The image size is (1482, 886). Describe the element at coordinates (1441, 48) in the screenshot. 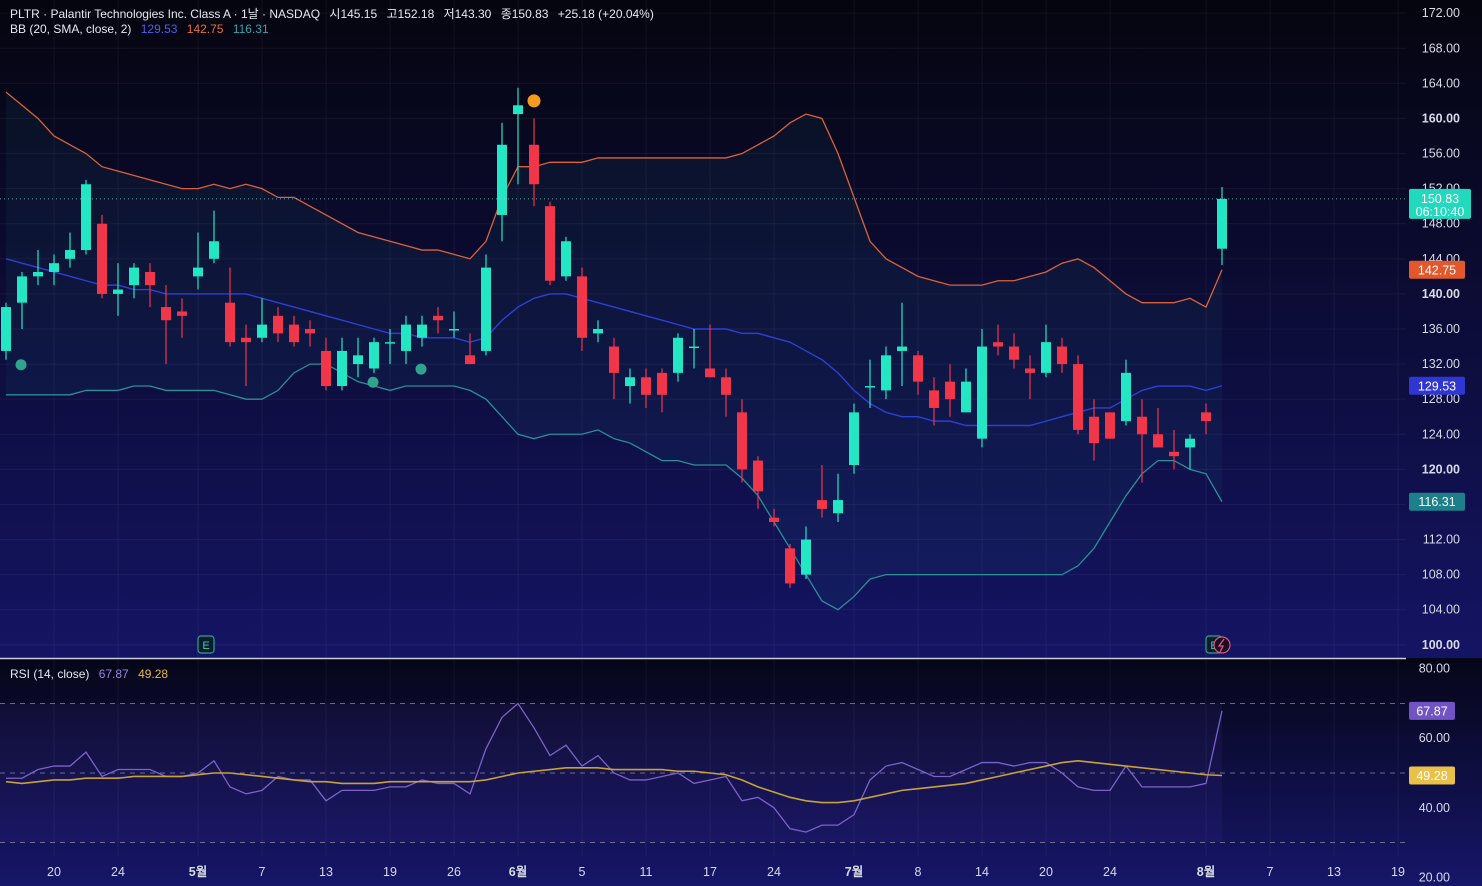

I see `price-tick-label: 168.00` at that location.